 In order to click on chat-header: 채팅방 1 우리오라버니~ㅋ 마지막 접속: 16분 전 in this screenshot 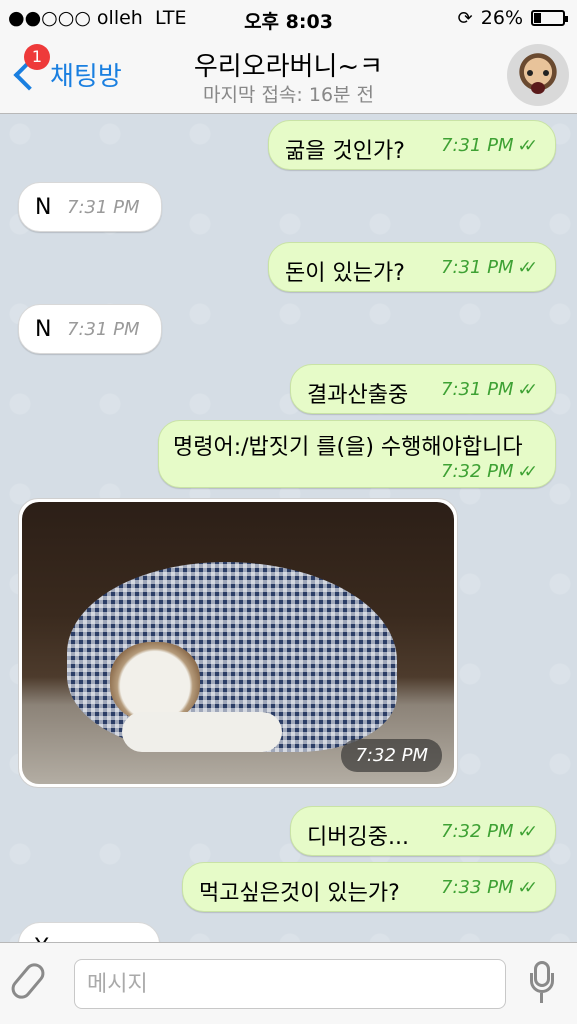, I will do `click(288, 76)`.